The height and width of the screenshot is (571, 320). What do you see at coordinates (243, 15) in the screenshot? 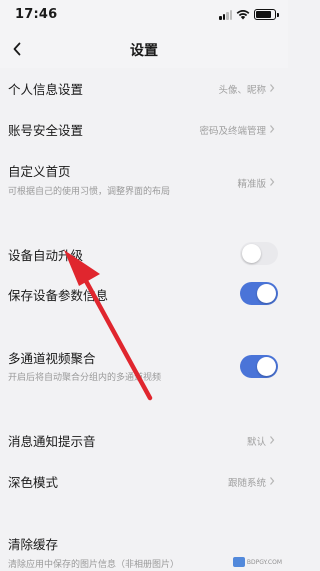
I see `wifi-icon` at bounding box center [243, 15].